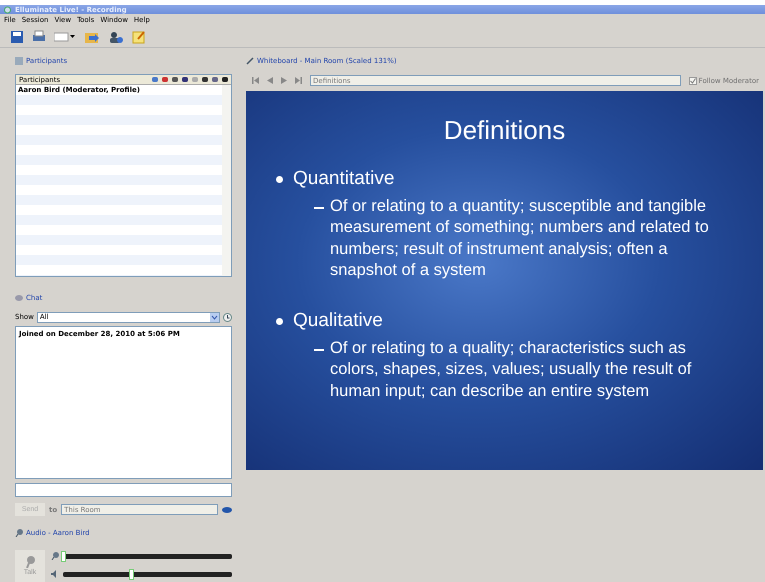 This screenshot has width=765, height=582. I want to click on notepad-icon, so click(139, 37).